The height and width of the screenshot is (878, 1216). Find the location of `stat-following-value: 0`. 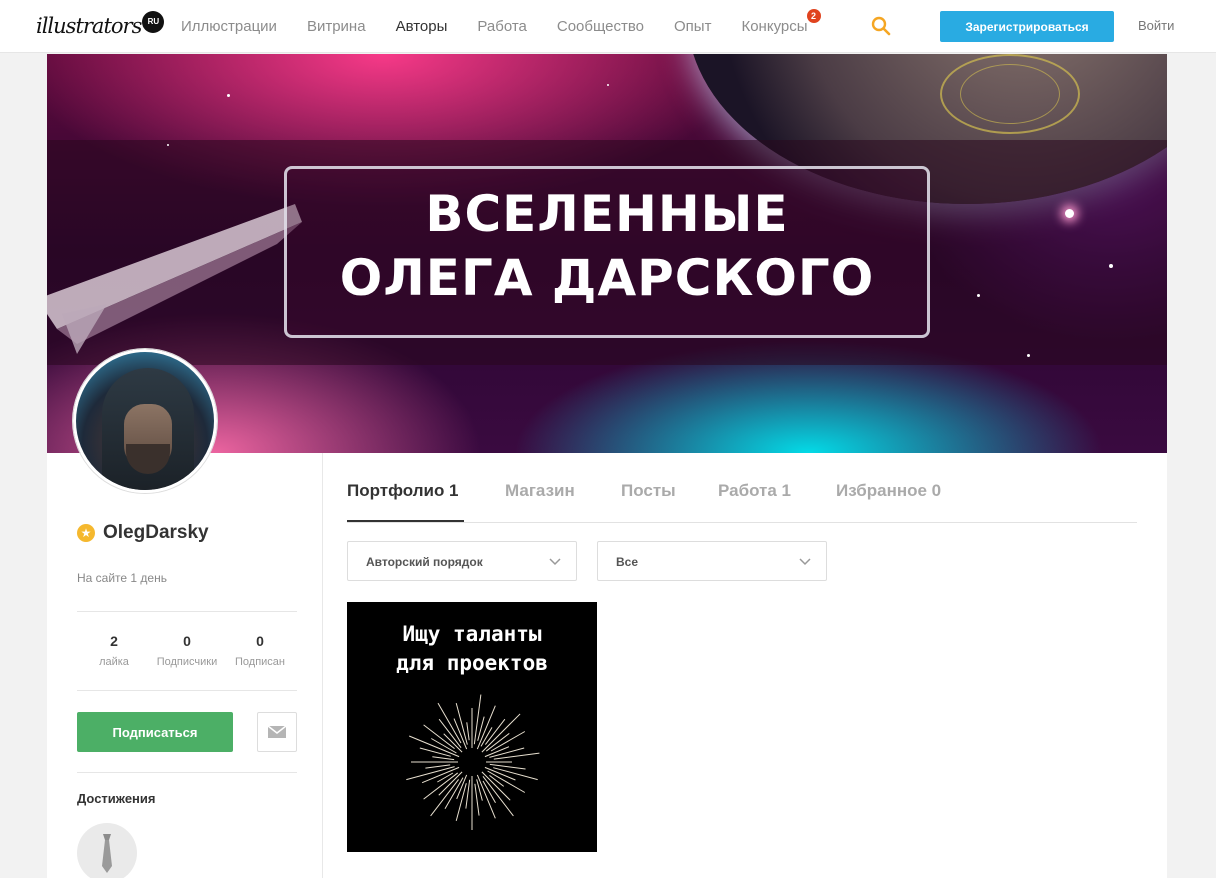

stat-following-value: 0 is located at coordinates (260, 641).